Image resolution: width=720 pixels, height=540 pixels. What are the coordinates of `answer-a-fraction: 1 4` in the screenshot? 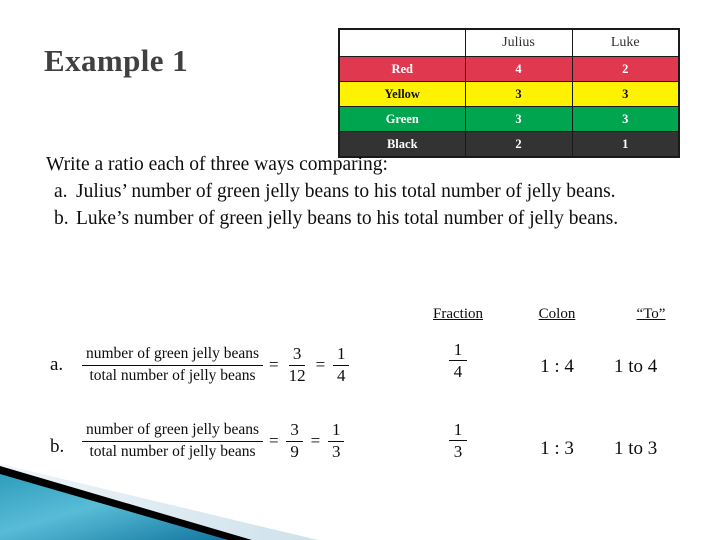 It's located at (458, 360).